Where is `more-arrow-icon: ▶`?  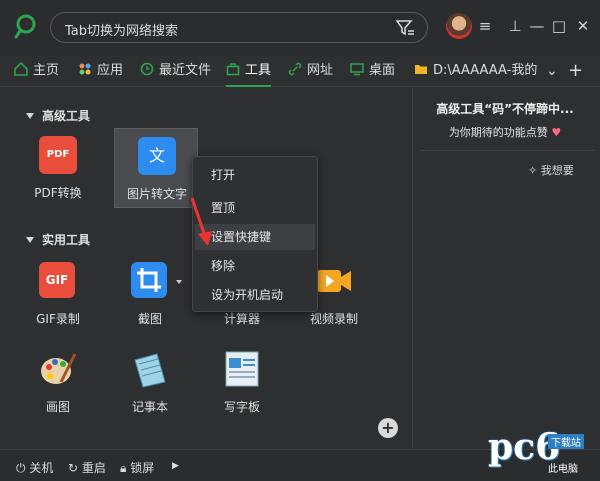 more-arrow-icon: ▶ is located at coordinates (175, 466).